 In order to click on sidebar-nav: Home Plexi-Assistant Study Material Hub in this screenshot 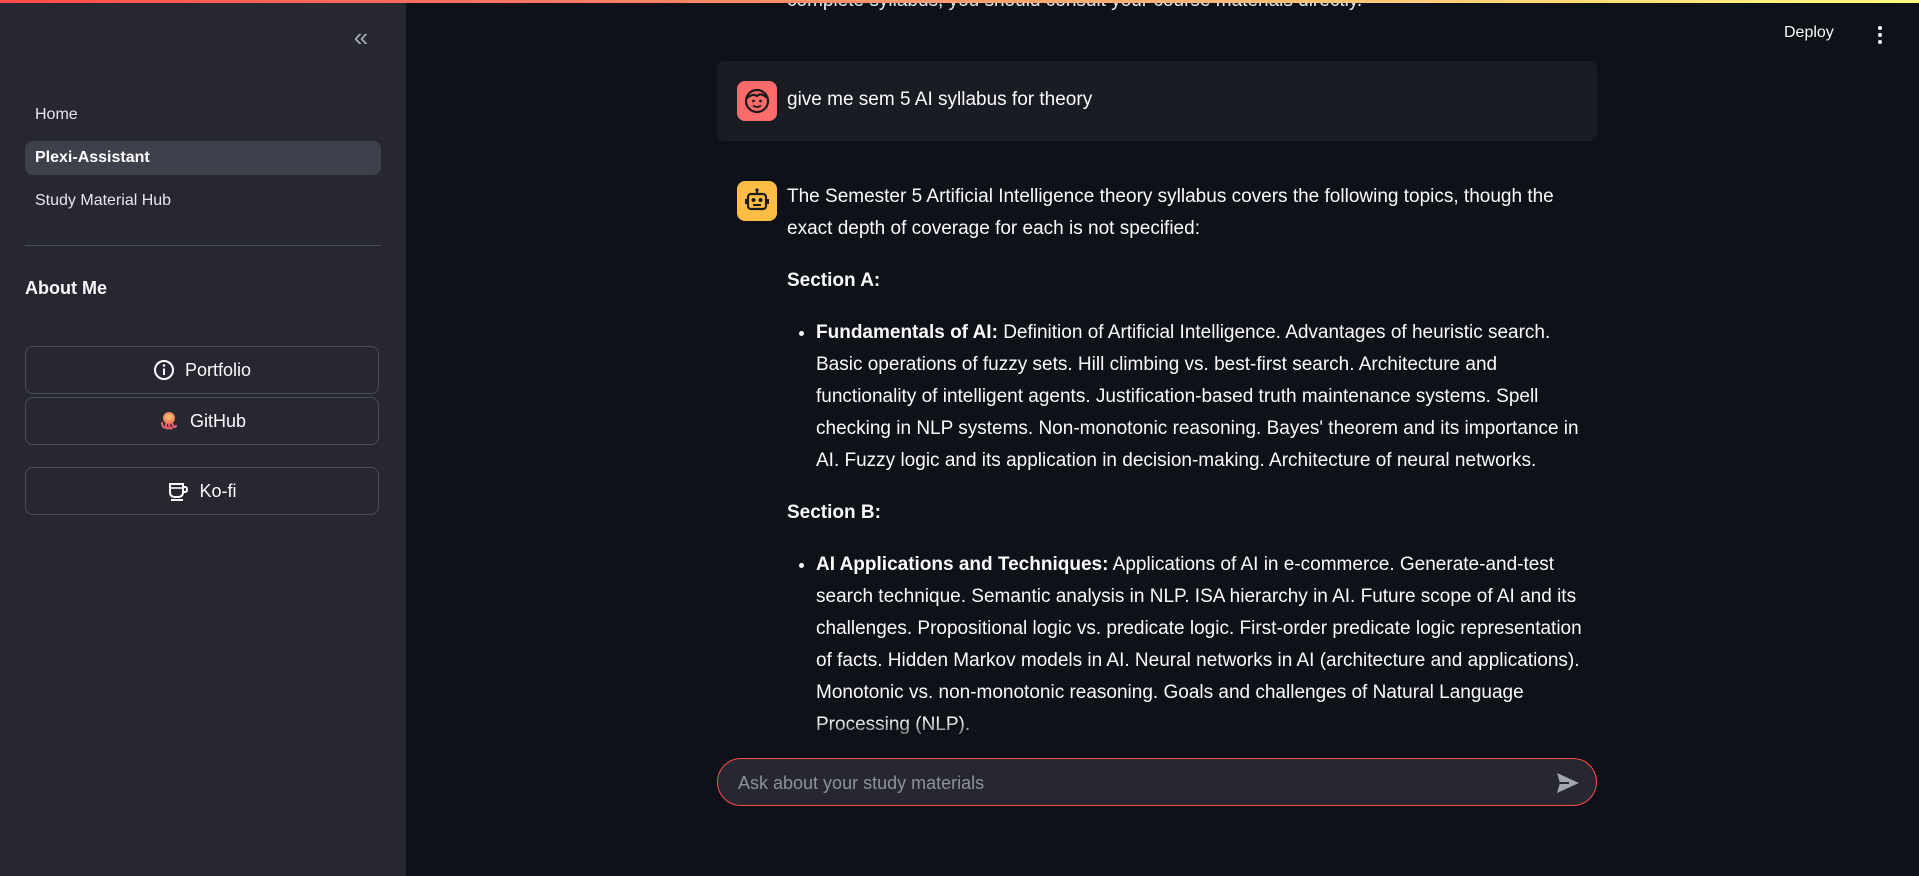, I will do `click(203, 162)`.